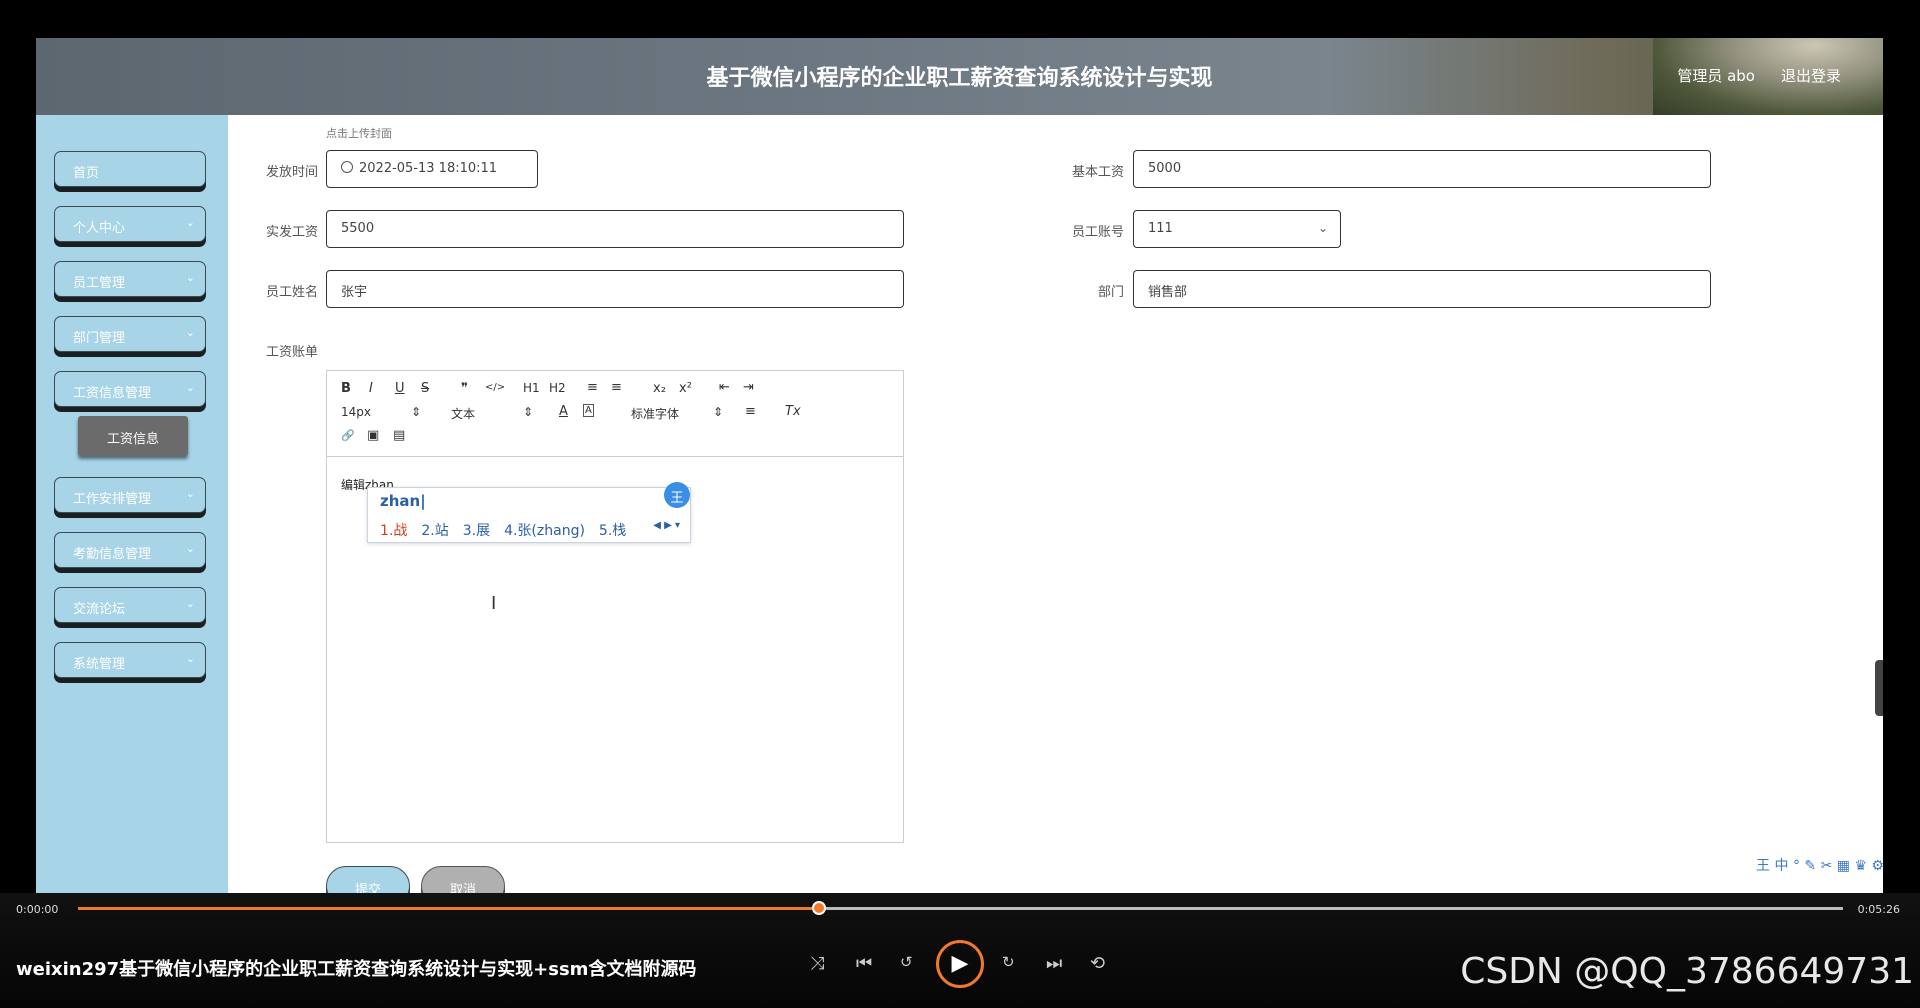 This screenshot has width=1920, height=1008. What do you see at coordinates (592, 387) in the screenshot?
I see `ordered-list-icon: ≡` at bounding box center [592, 387].